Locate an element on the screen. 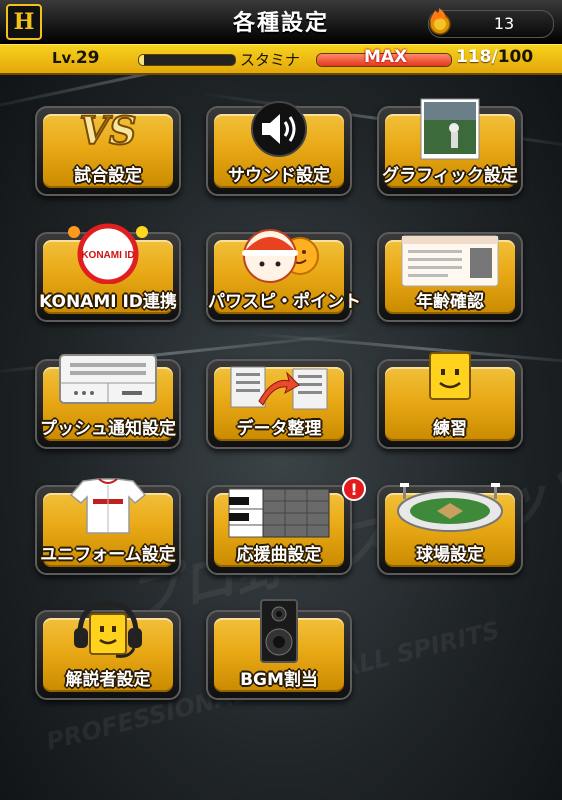 This screenshot has width=562, height=800. smiley-block-icon is located at coordinates (450, 376).